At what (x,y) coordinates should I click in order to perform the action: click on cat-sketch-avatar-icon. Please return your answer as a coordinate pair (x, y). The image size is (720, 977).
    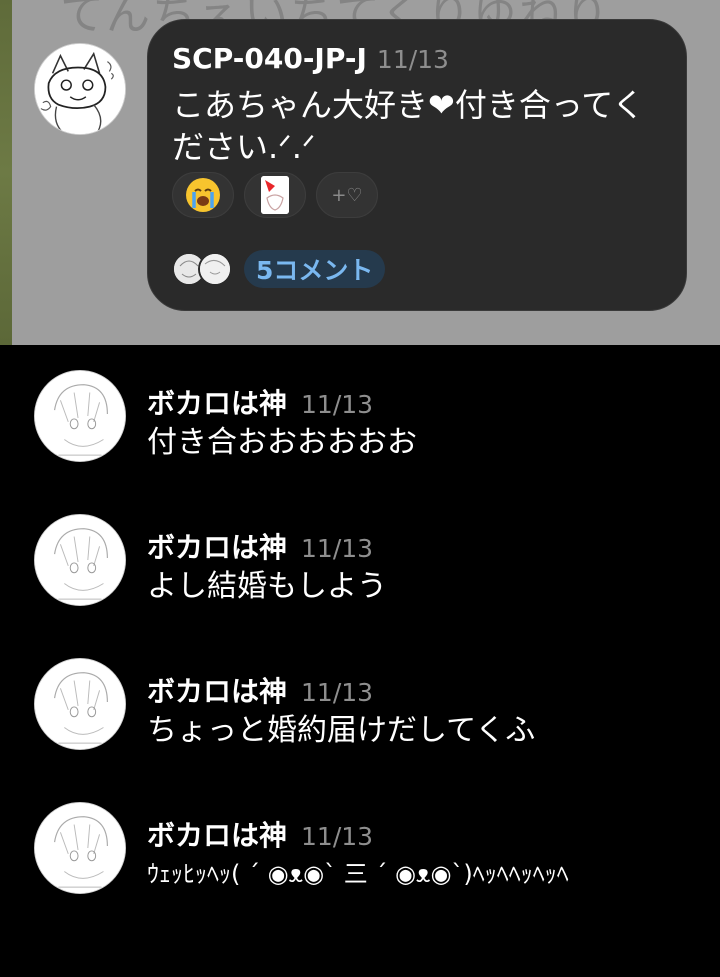
    Looking at the image, I should click on (80, 89).